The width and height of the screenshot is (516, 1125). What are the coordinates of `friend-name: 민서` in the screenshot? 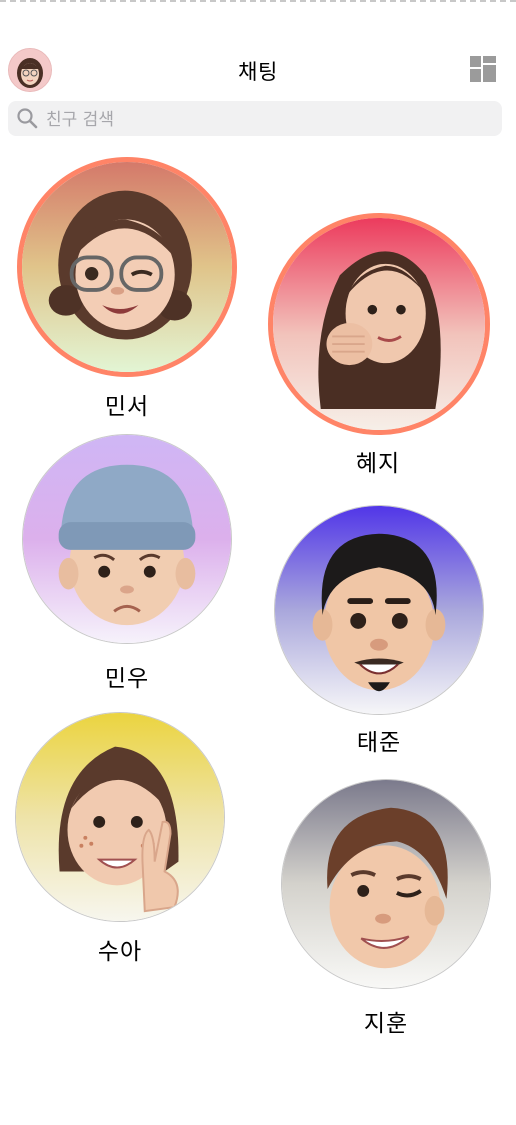 It's located at (127, 407).